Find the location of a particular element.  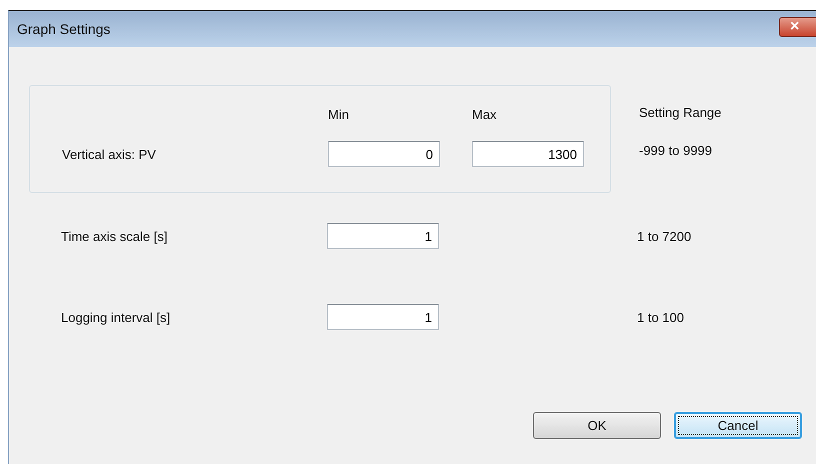

field-label: Logging interval [s] is located at coordinates (116, 317).